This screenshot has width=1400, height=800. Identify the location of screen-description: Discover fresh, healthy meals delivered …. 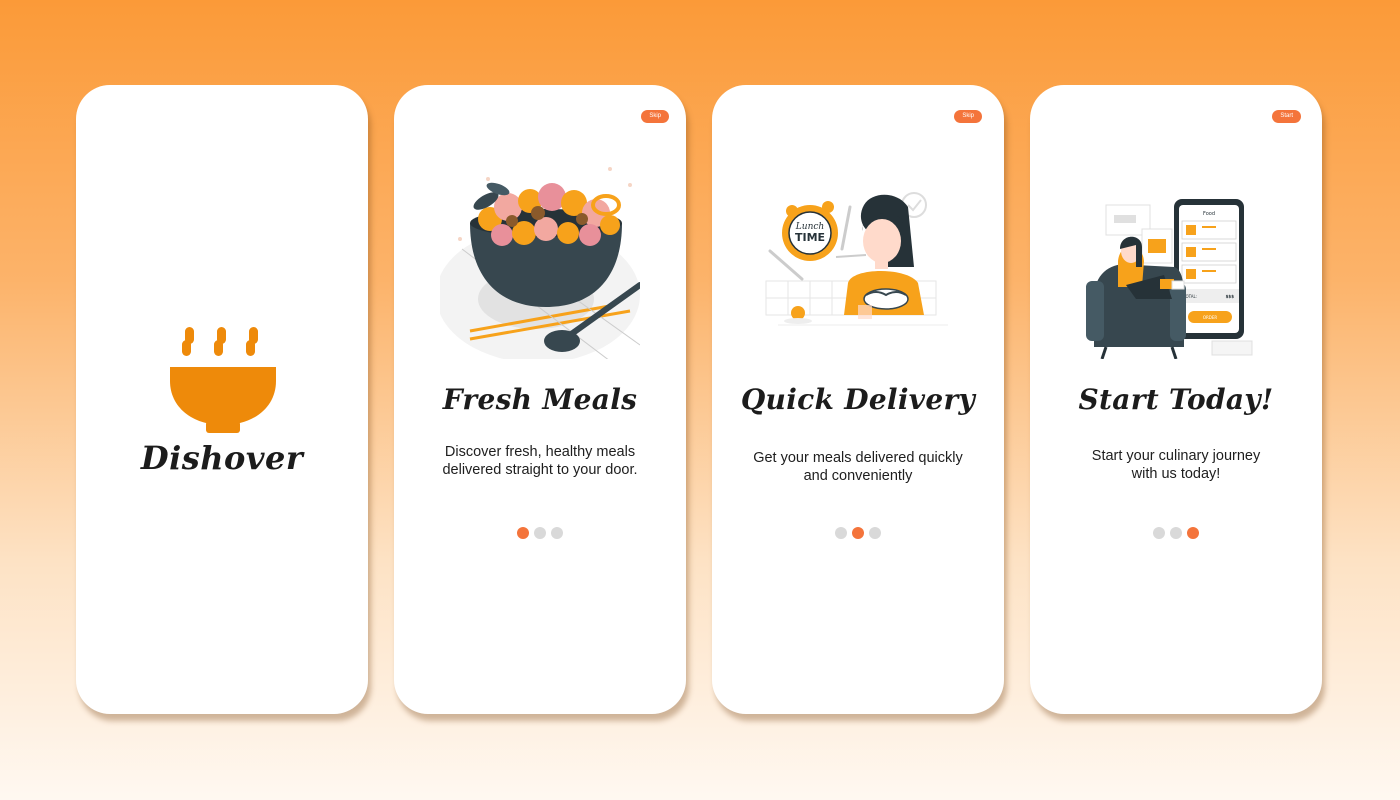
(540, 461).